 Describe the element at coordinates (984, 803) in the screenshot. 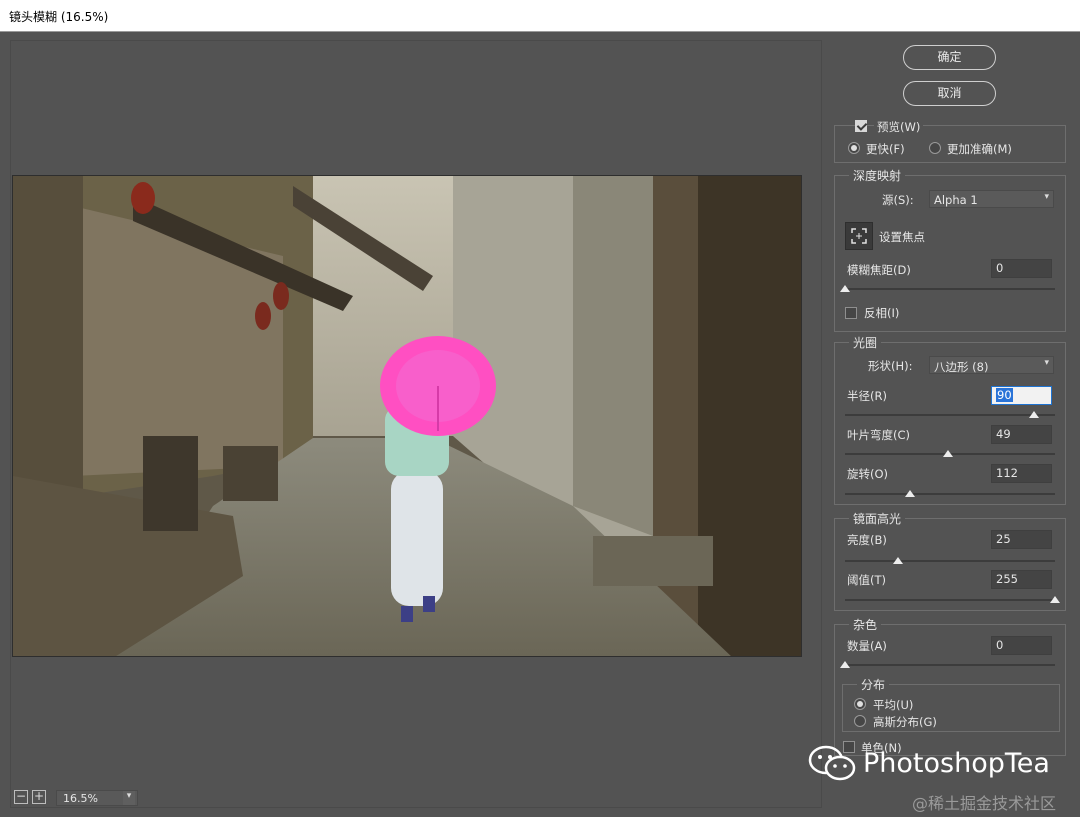

I see `credit-text: @稀土掘金技术社区` at that location.